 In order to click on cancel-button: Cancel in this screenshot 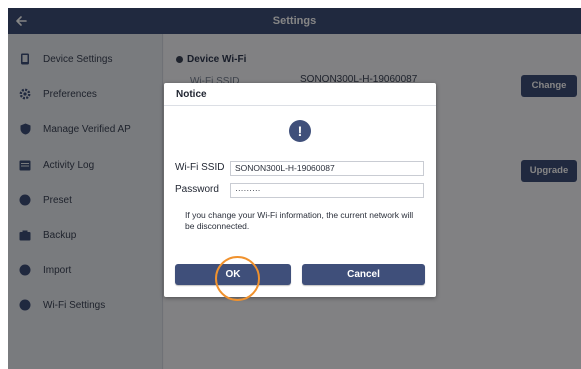, I will do `click(363, 274)`.